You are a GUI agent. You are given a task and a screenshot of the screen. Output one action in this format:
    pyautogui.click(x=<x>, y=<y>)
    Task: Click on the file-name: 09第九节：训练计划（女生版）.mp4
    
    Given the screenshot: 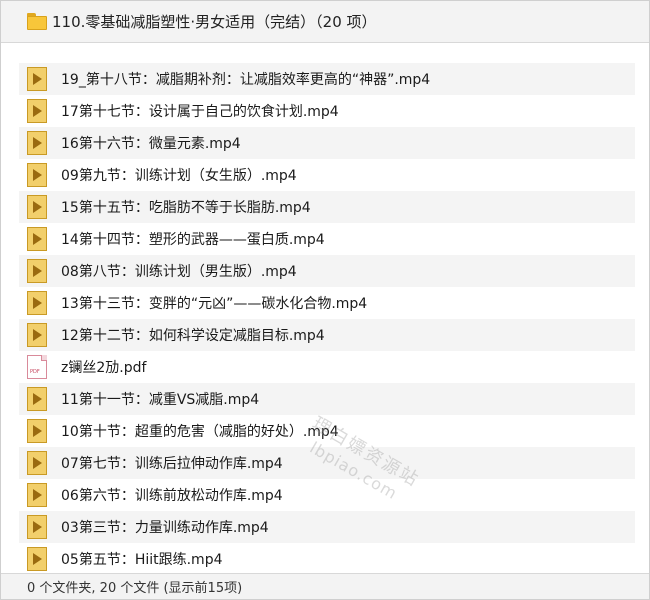 What is the action you would take?
    pyautogui.click(x=179, y=176)
    